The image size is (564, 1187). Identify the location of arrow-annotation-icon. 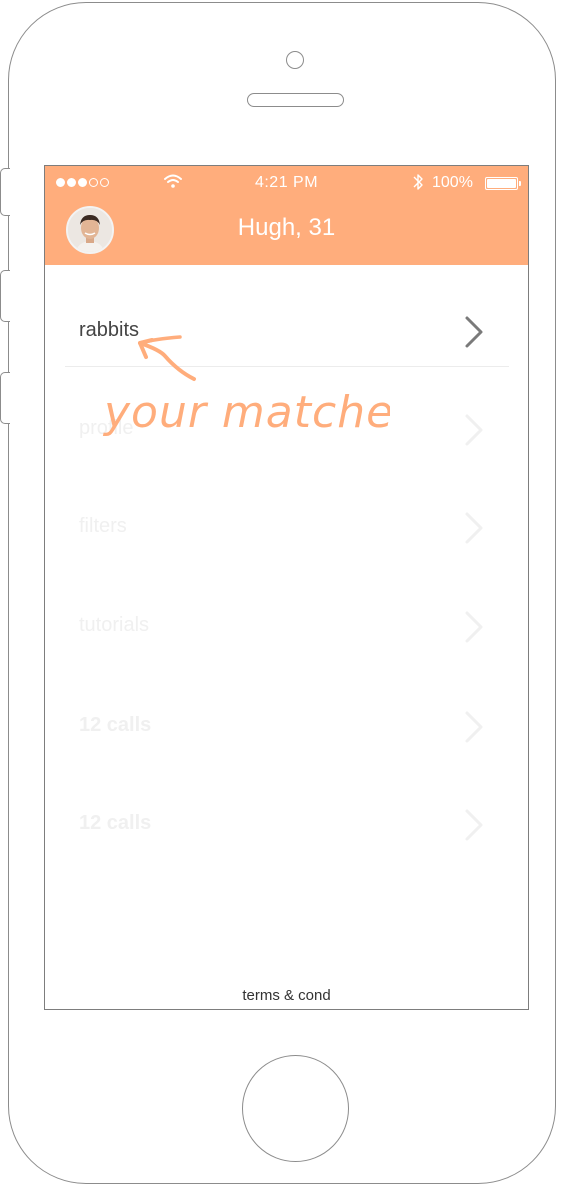
(167, 358).